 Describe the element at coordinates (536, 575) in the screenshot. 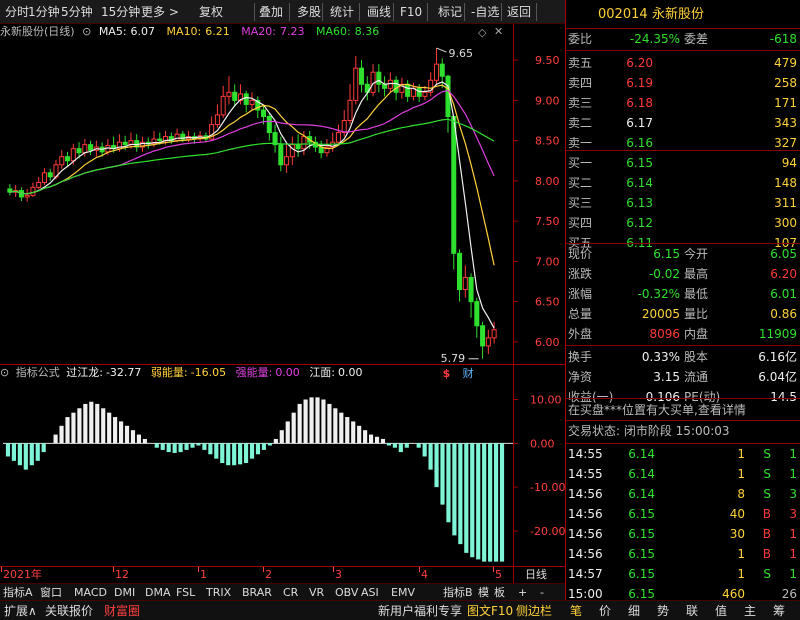

I see `period-label: 日线` at that location.